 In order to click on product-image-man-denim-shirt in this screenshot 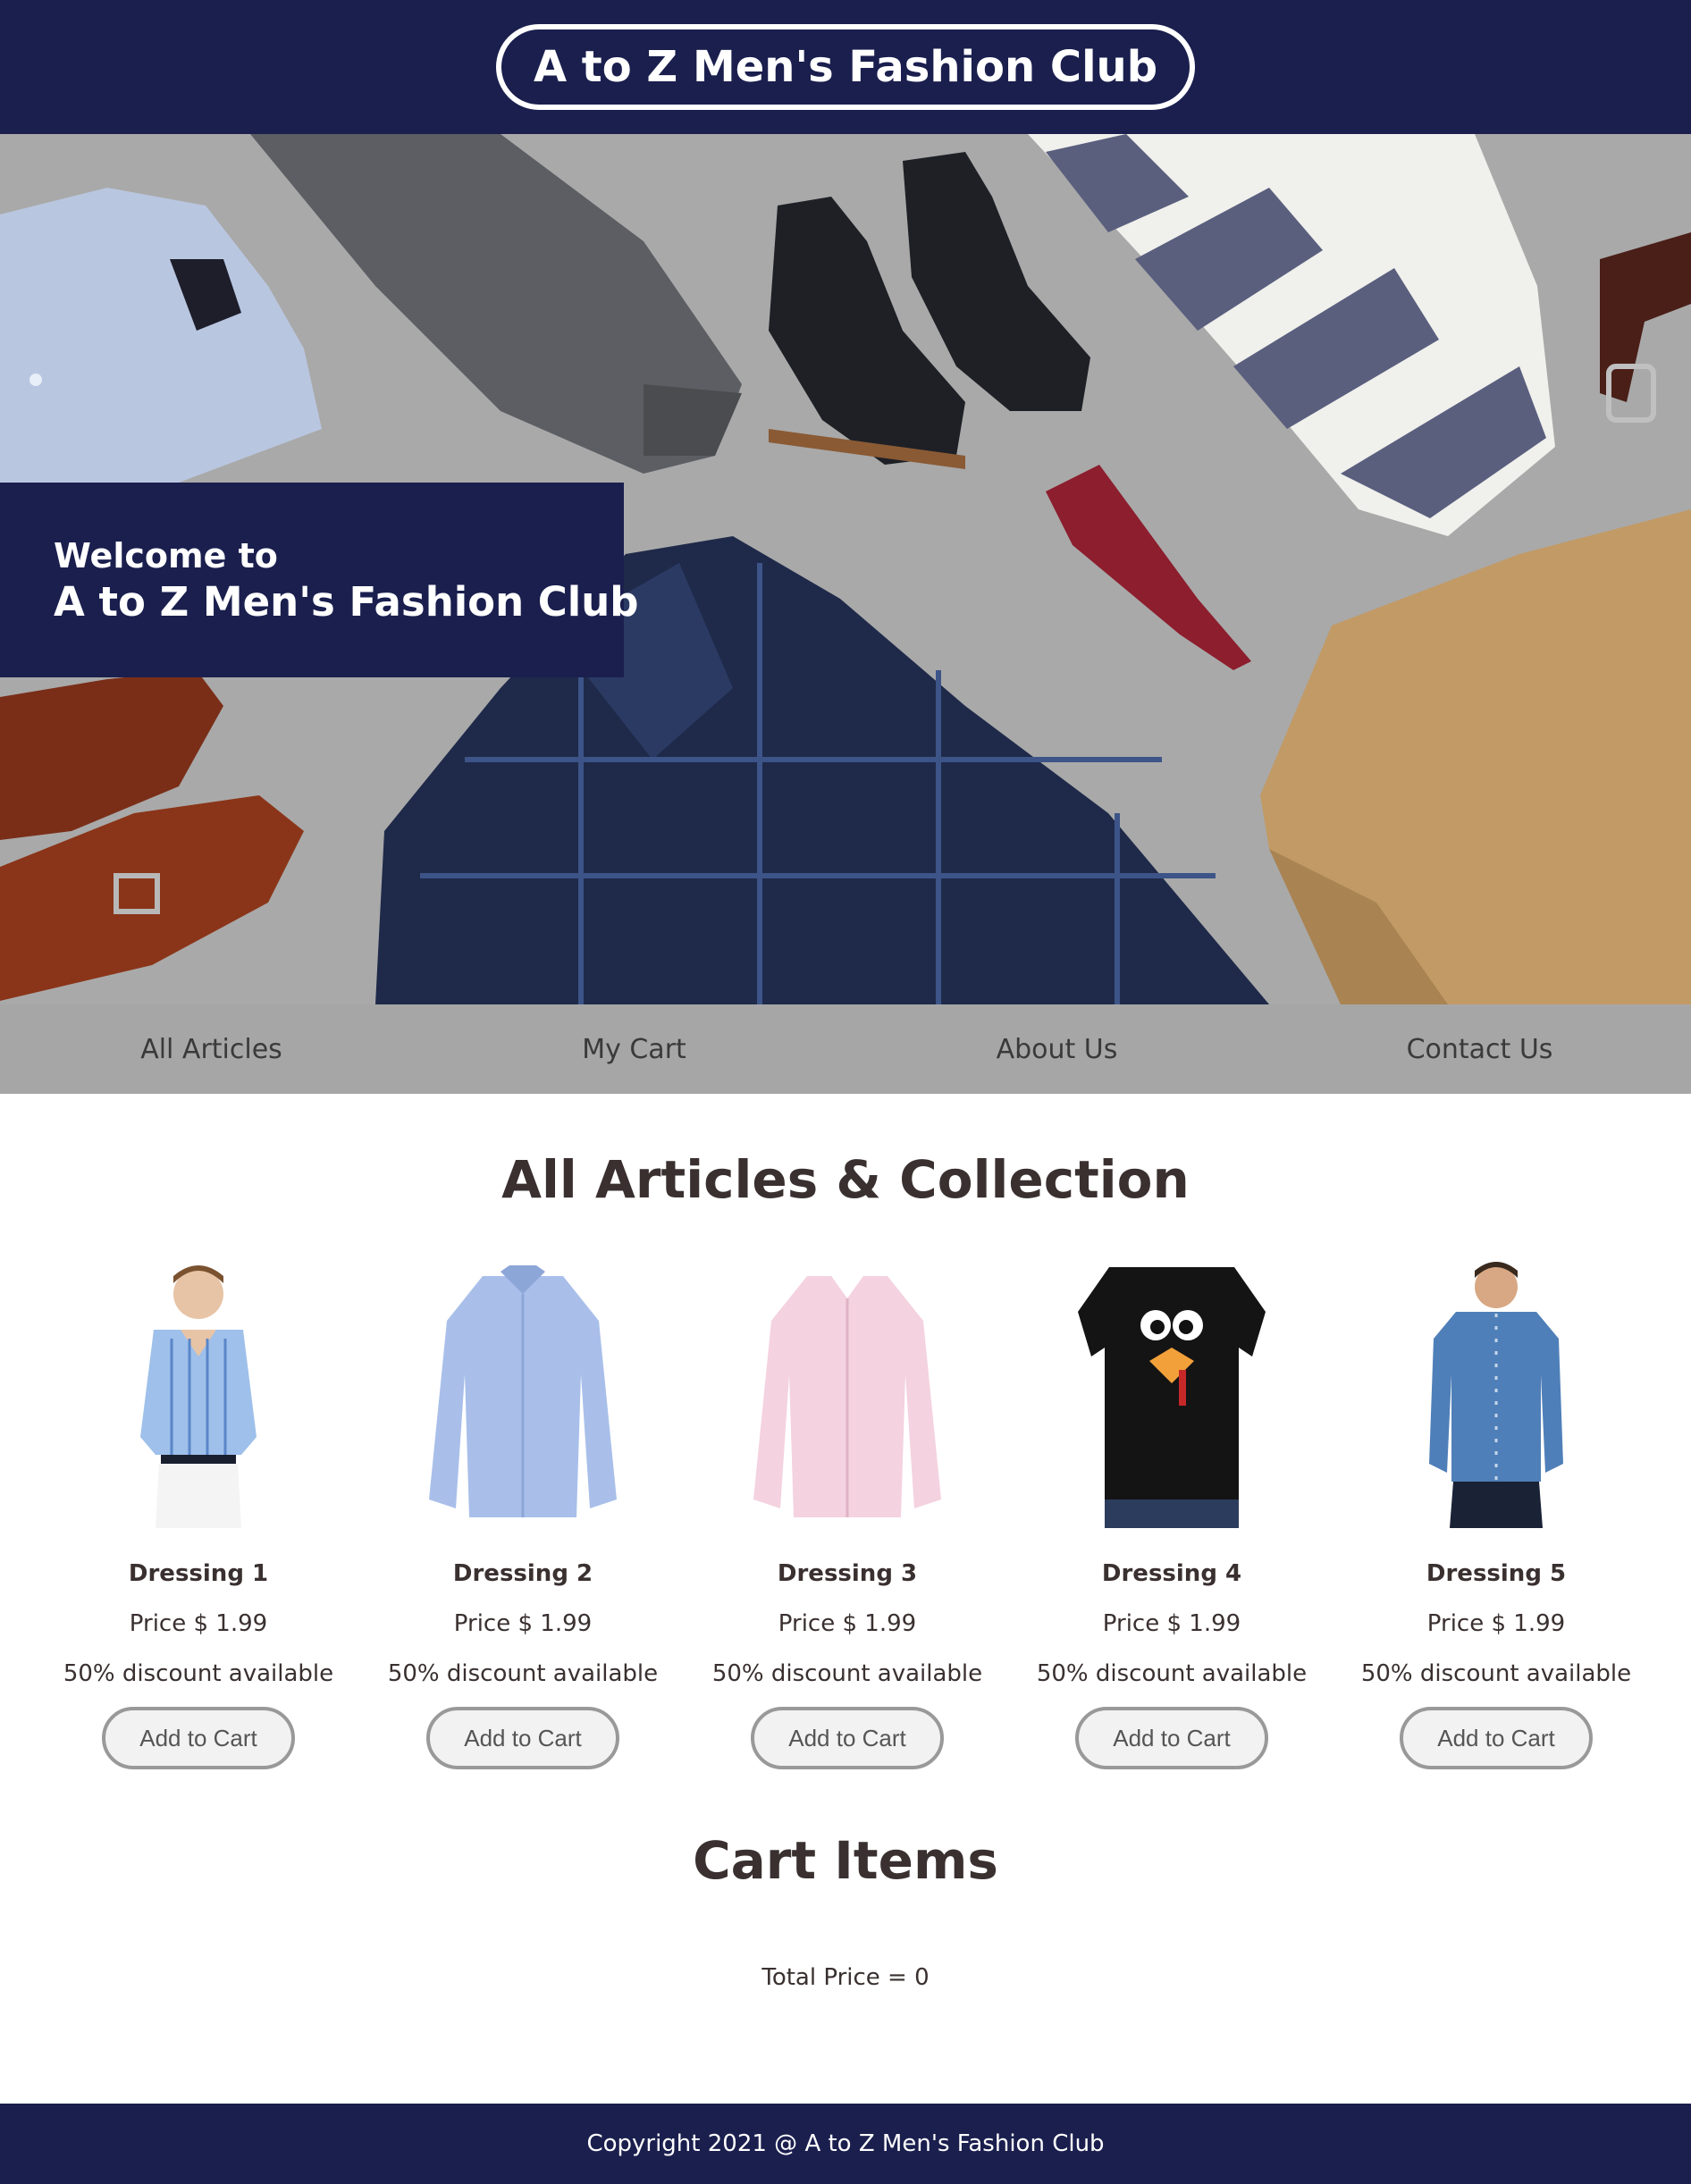, I will do `click(1496, 1393)`.